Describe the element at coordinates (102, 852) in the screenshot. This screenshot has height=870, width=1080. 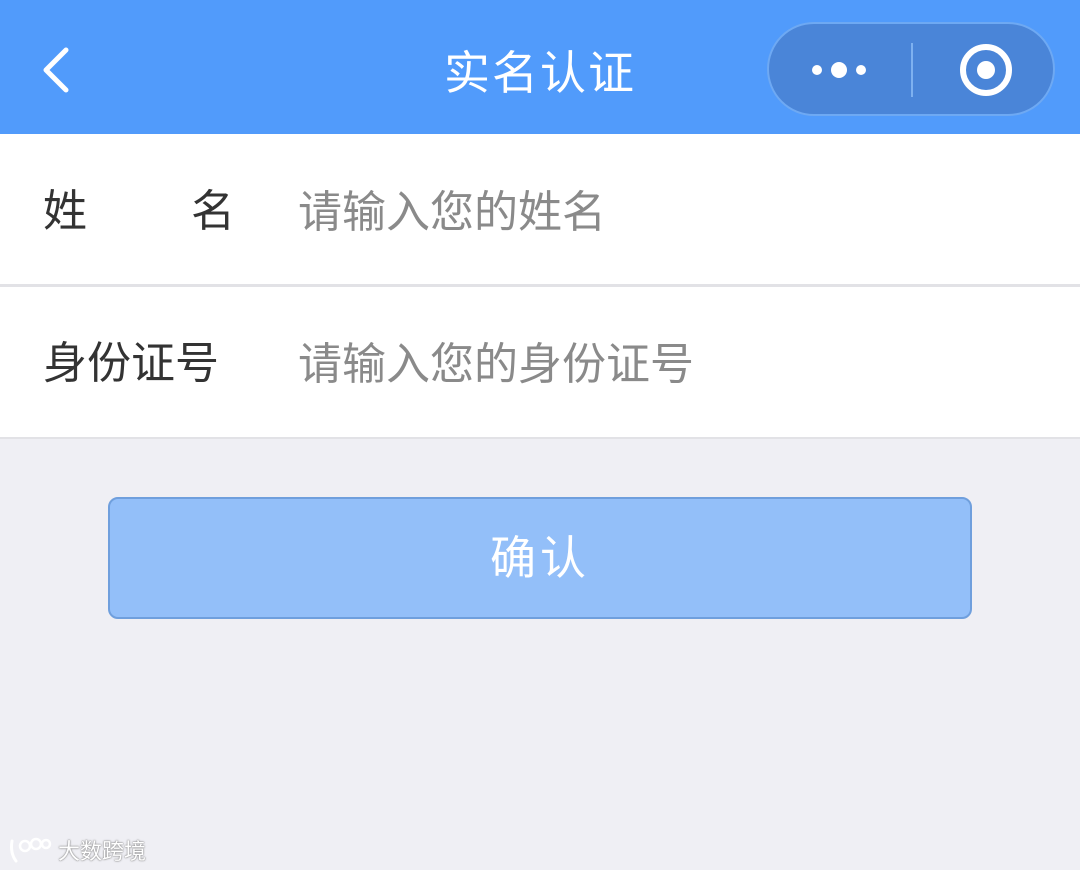
I see `watermark-text: 大数跨境` at that location.